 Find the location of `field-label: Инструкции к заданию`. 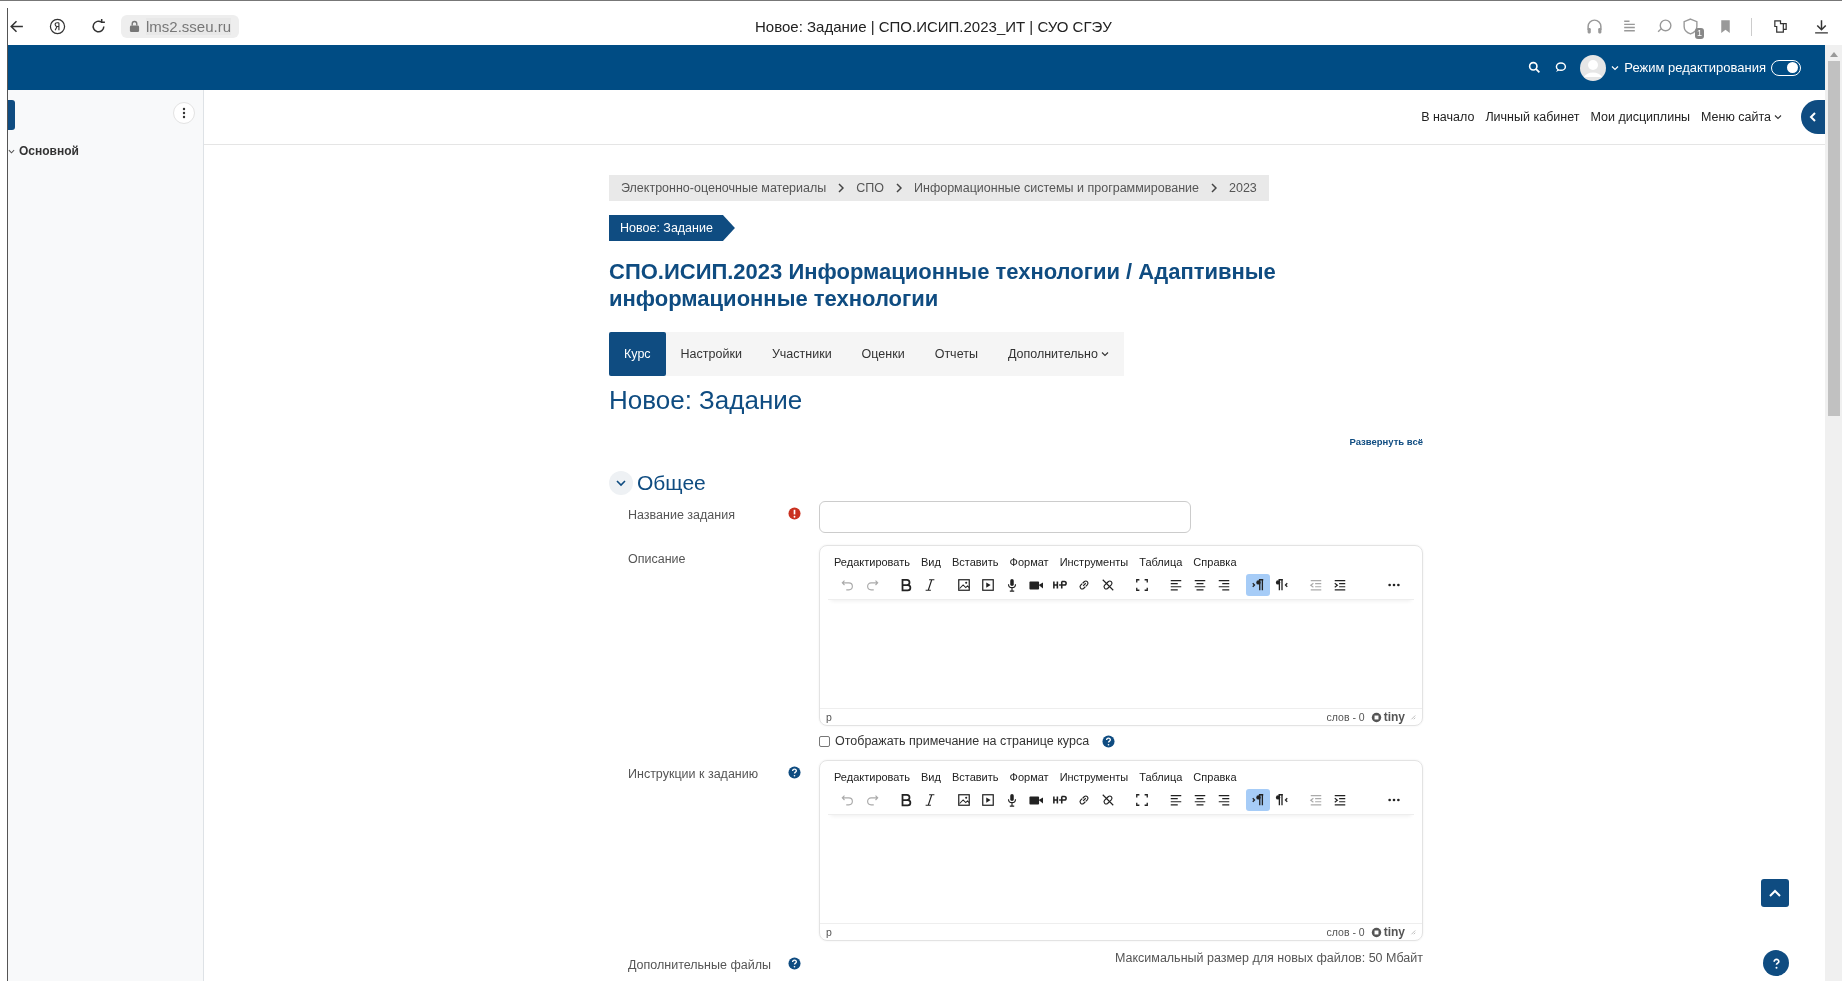

field-label: Инструкции к заданию is located at coordinates (693, 774).